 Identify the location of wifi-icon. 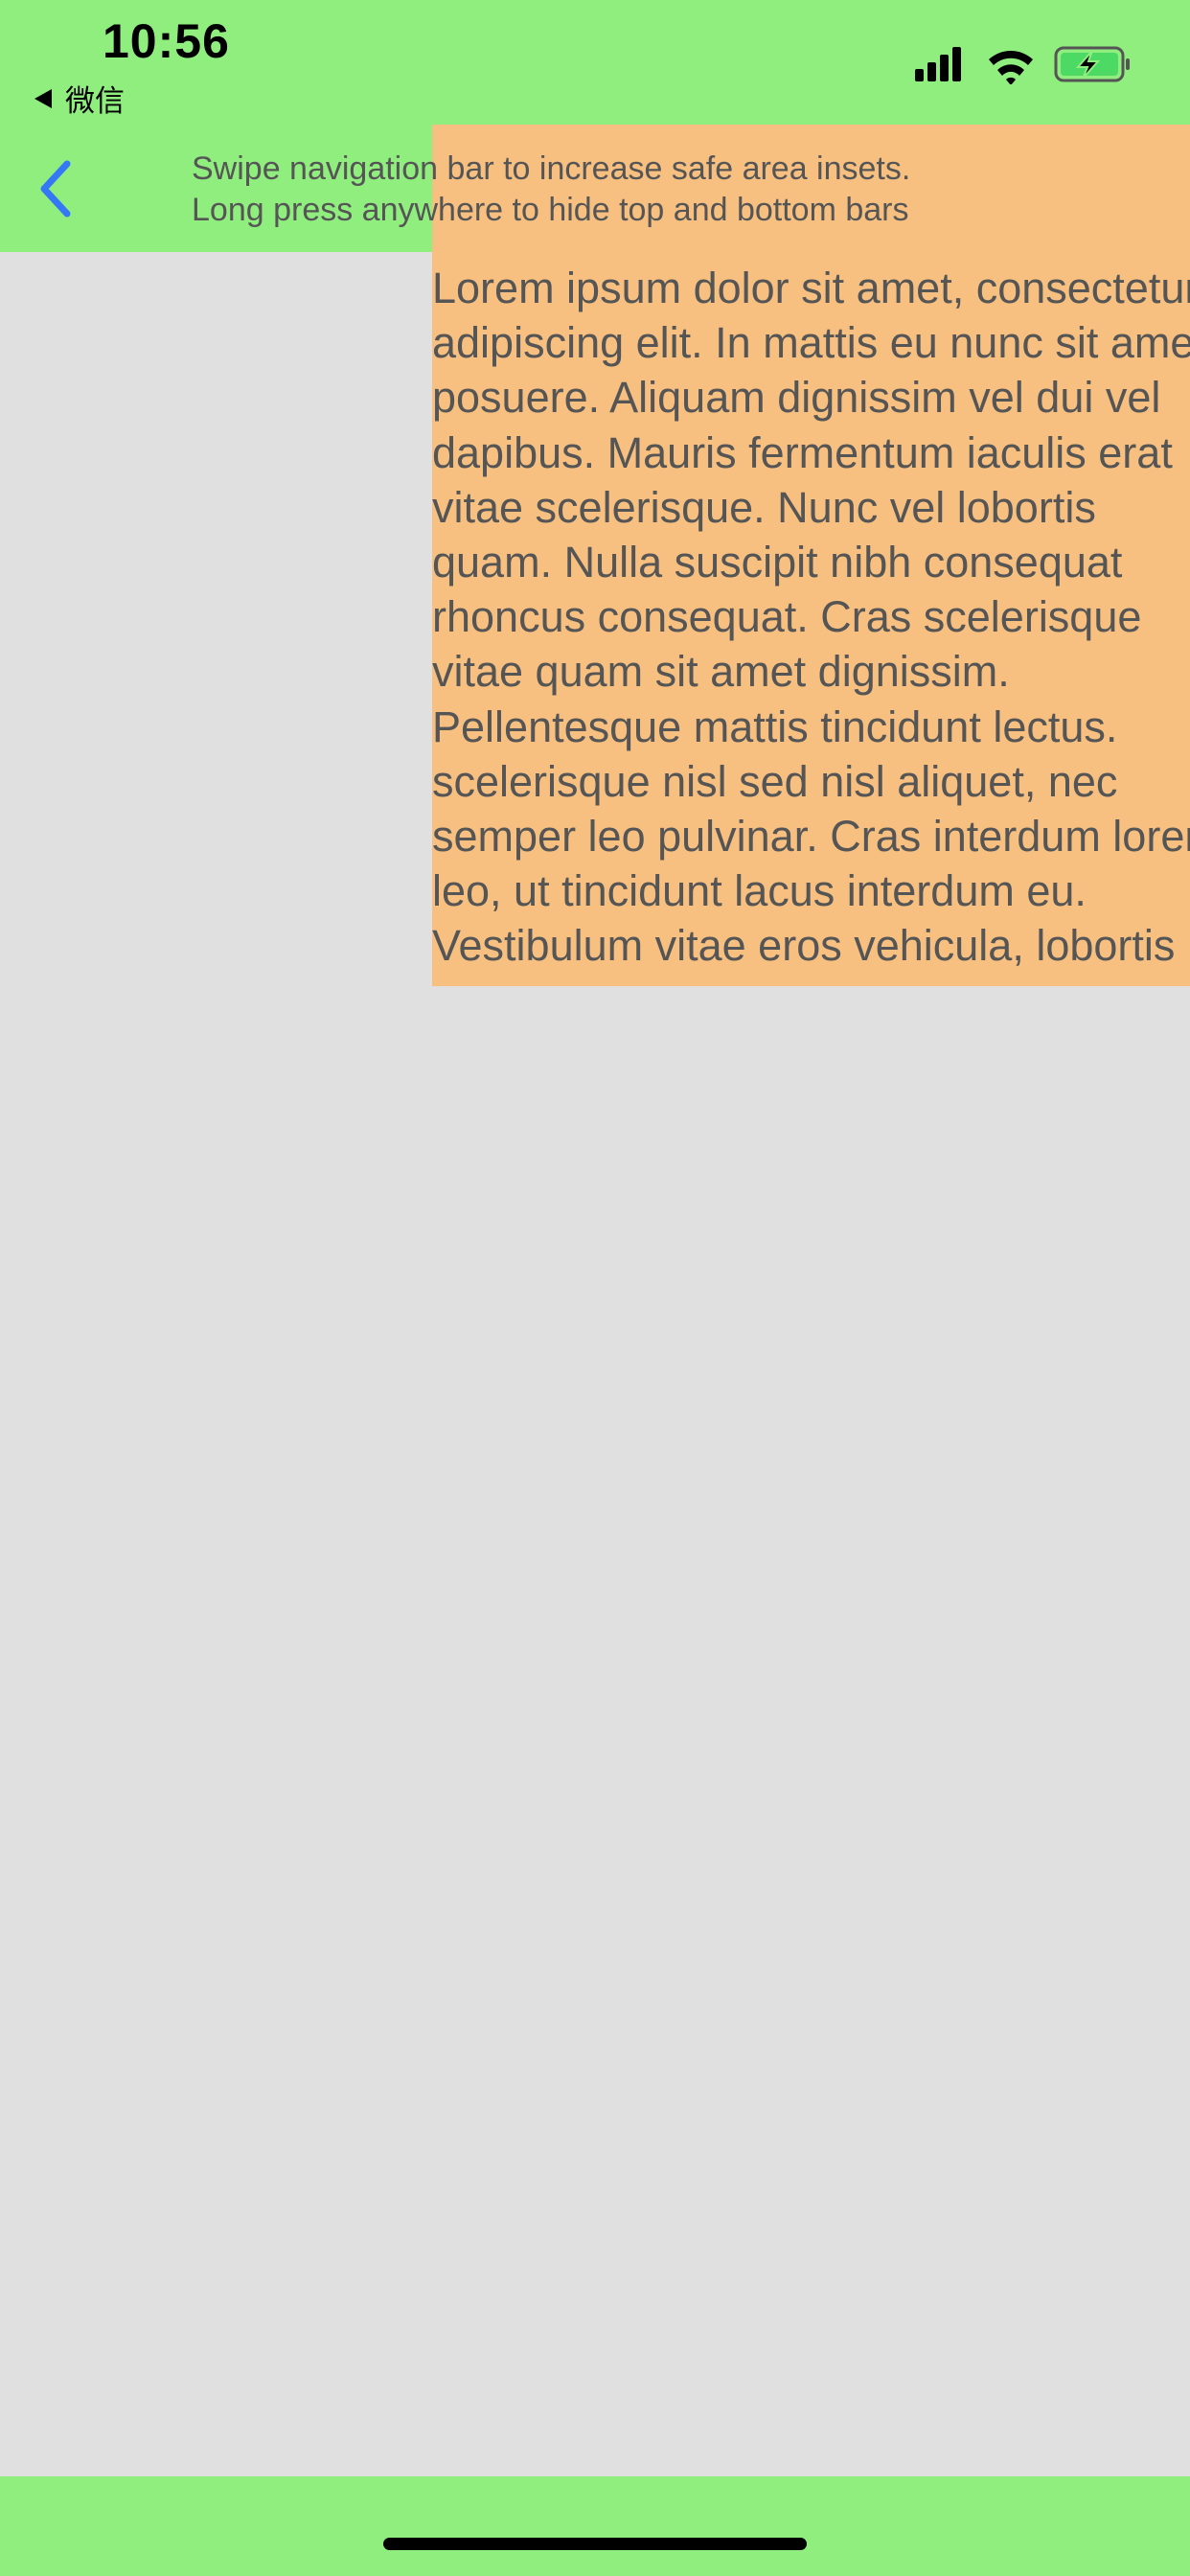
(1011, 67).